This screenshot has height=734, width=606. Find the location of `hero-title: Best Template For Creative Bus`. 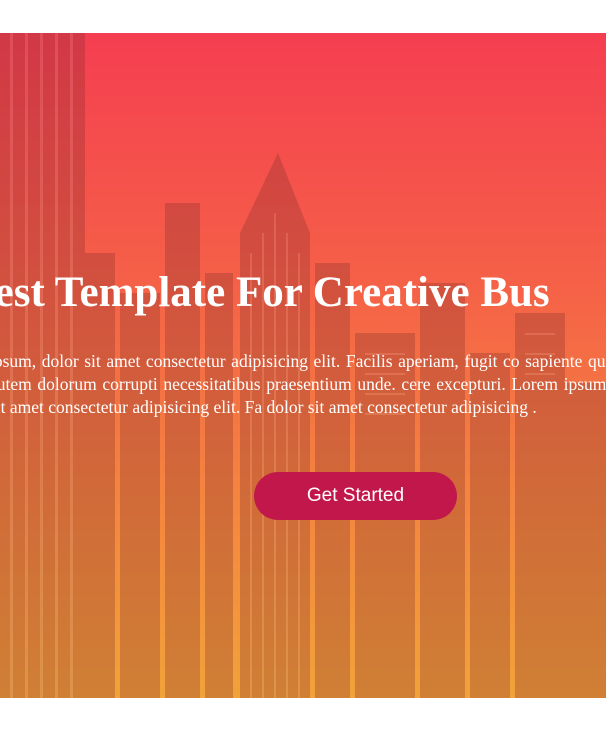

hero-title: Best Template For Creative Bus is located at coordinates (275, 292).